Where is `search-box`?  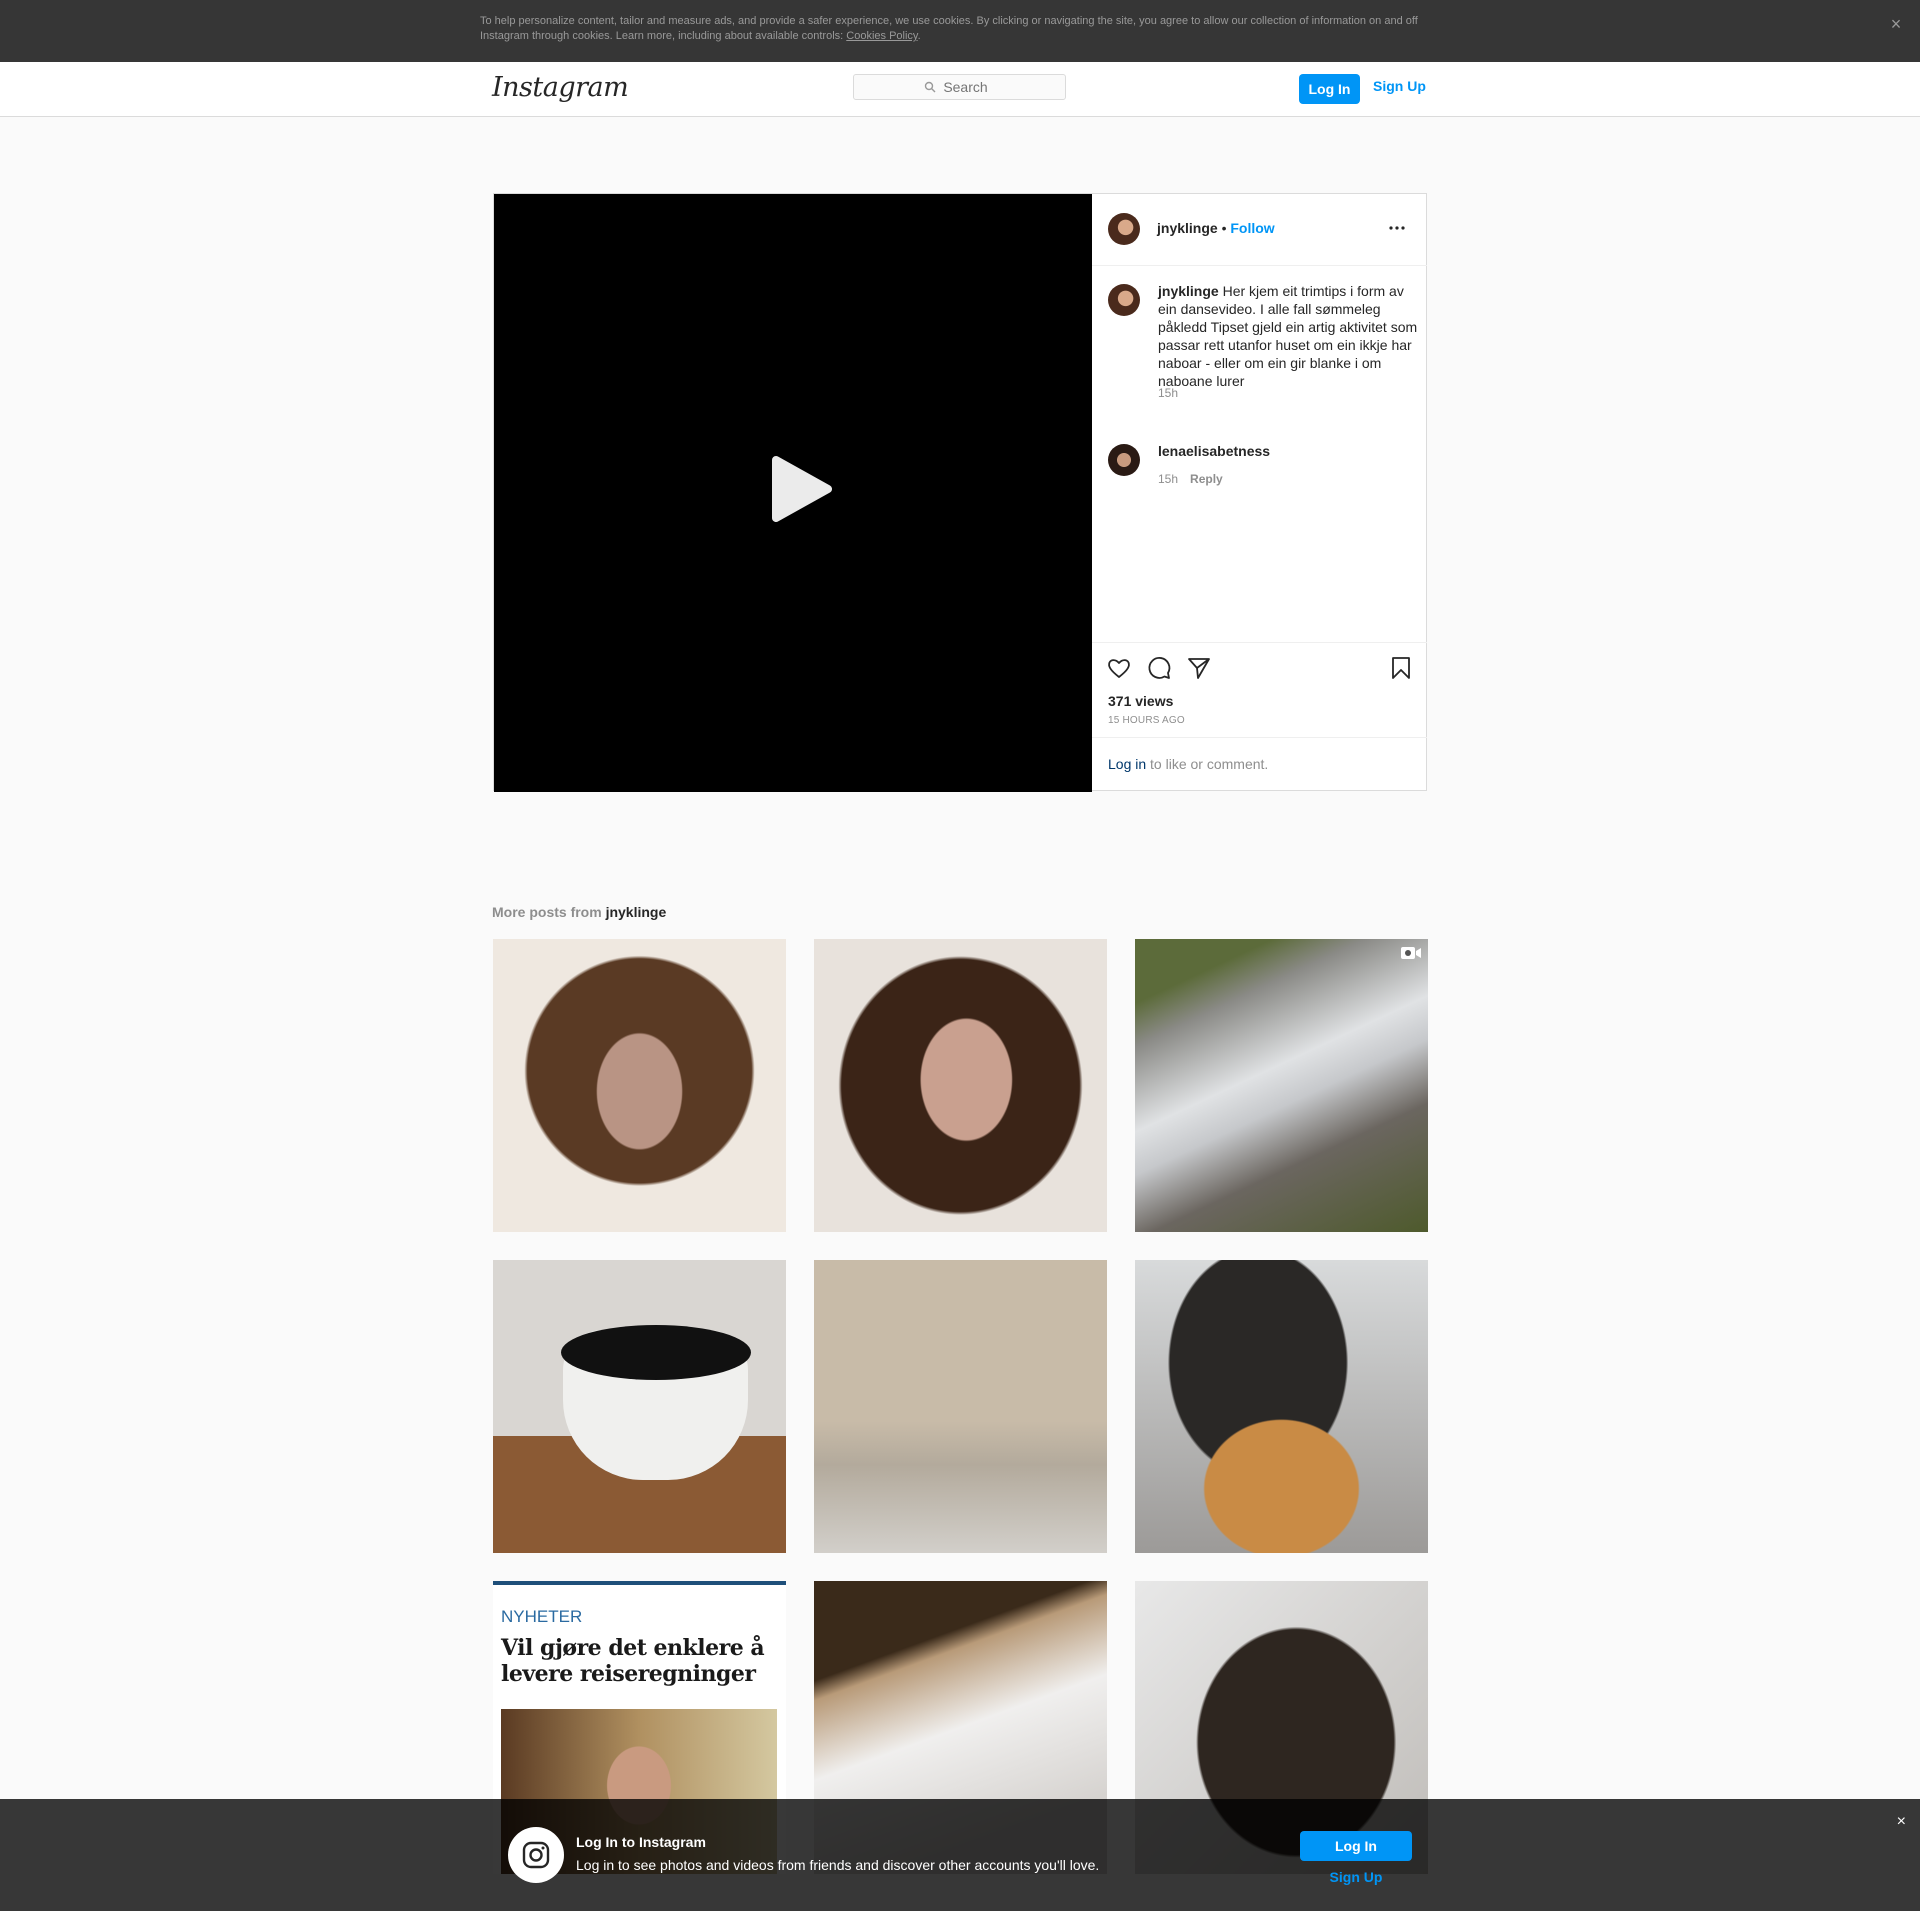 search-box is located at coordinates (959, 87).